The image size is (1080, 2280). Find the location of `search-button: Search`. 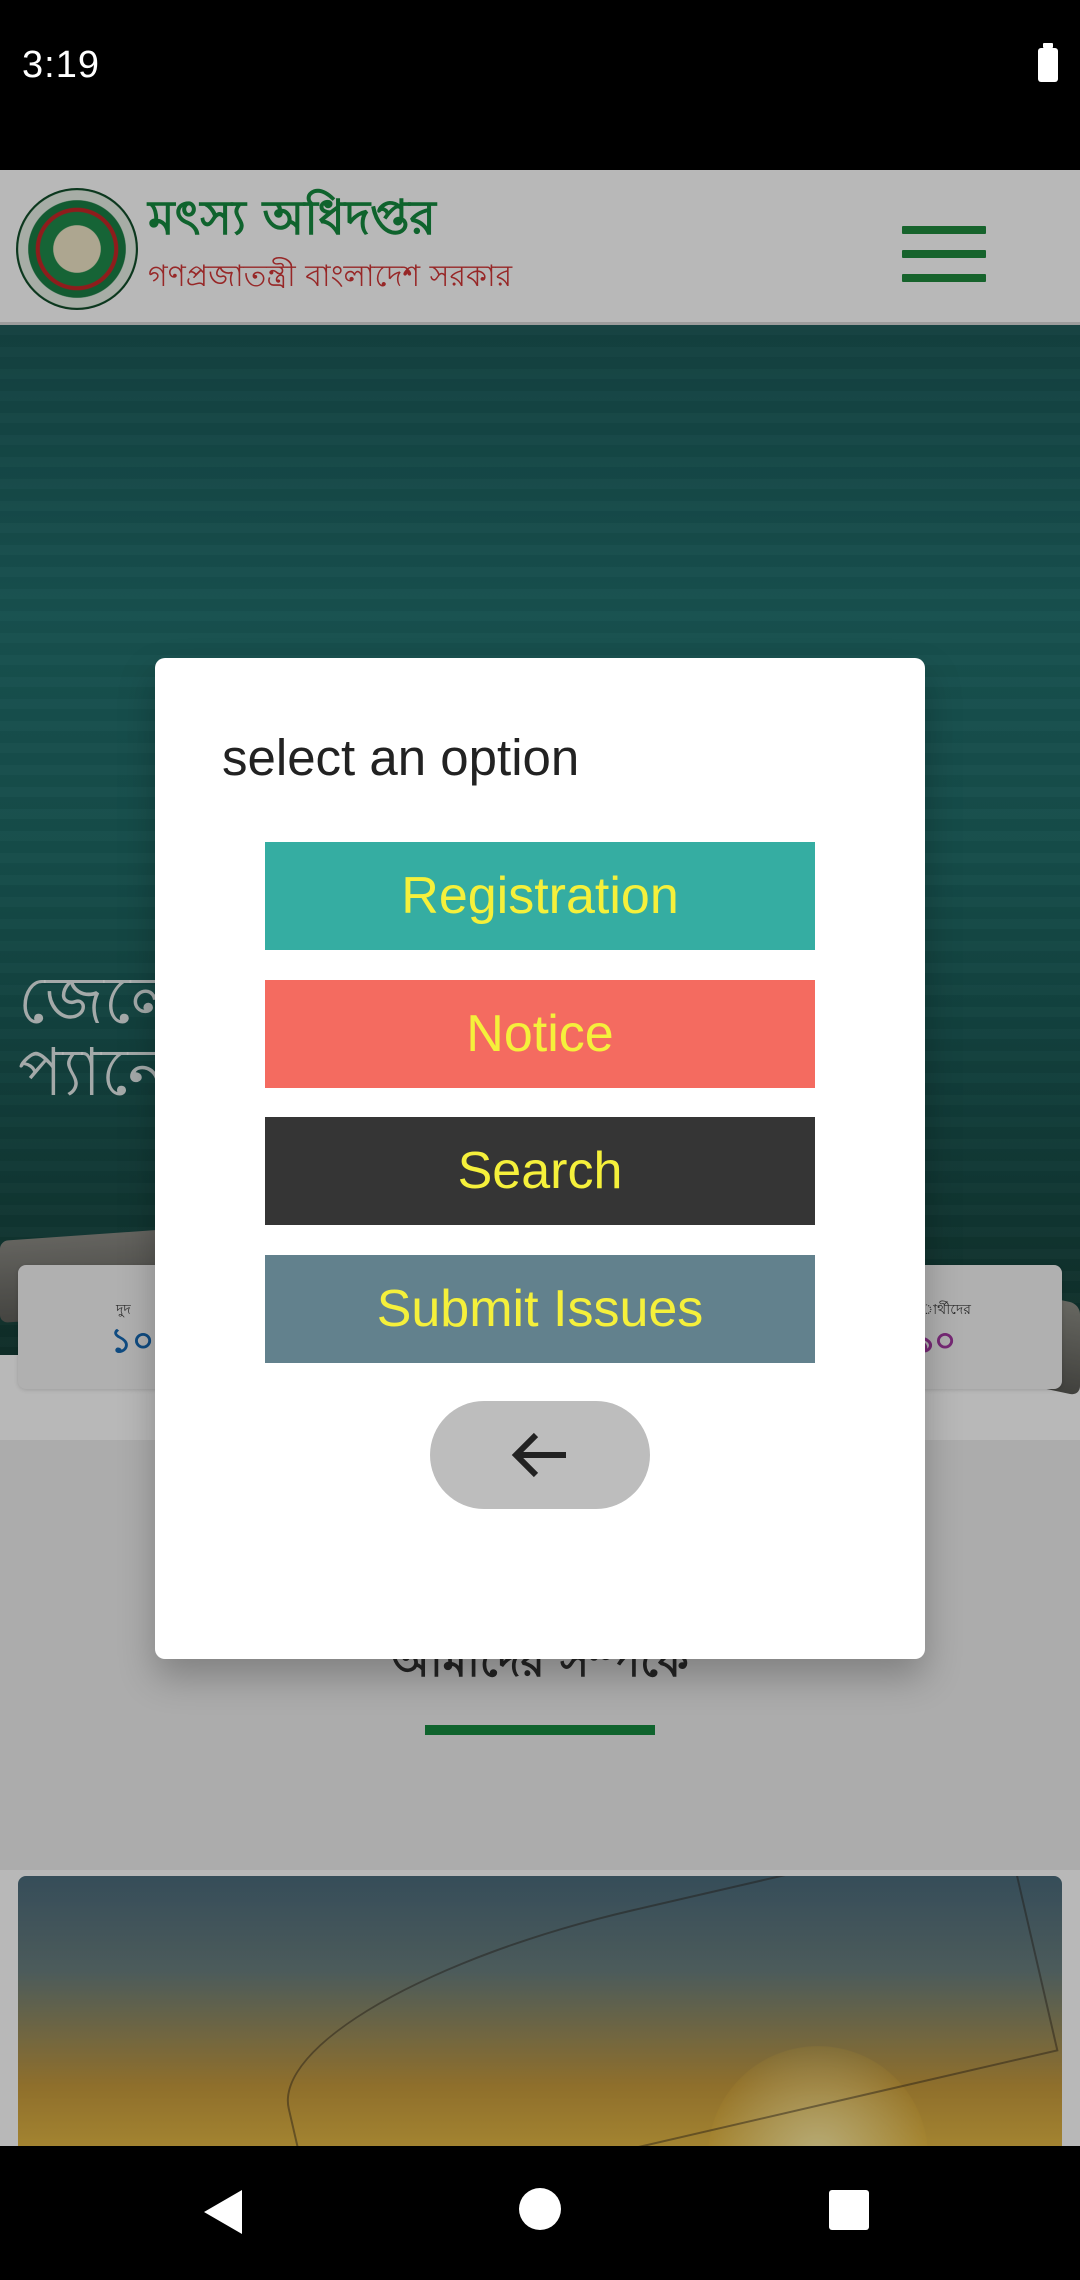

search-button: Search is located at coordinates (540, 1171).